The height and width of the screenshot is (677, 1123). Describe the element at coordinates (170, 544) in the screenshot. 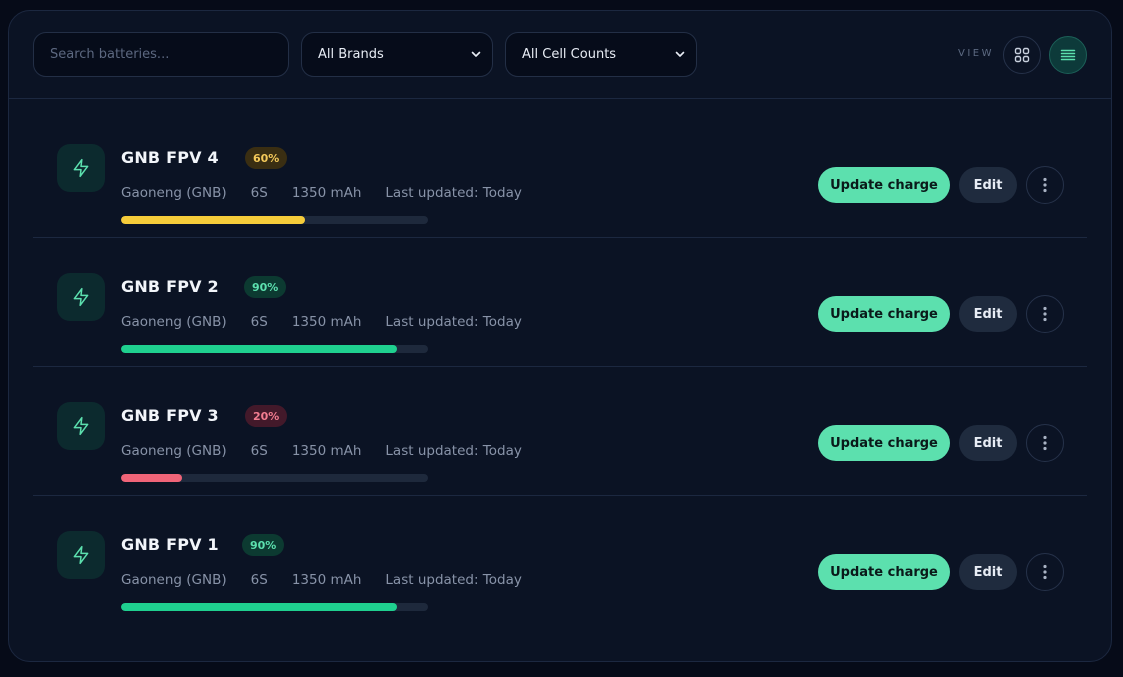

I see `battery-name: GNB FPV 1` at that location.